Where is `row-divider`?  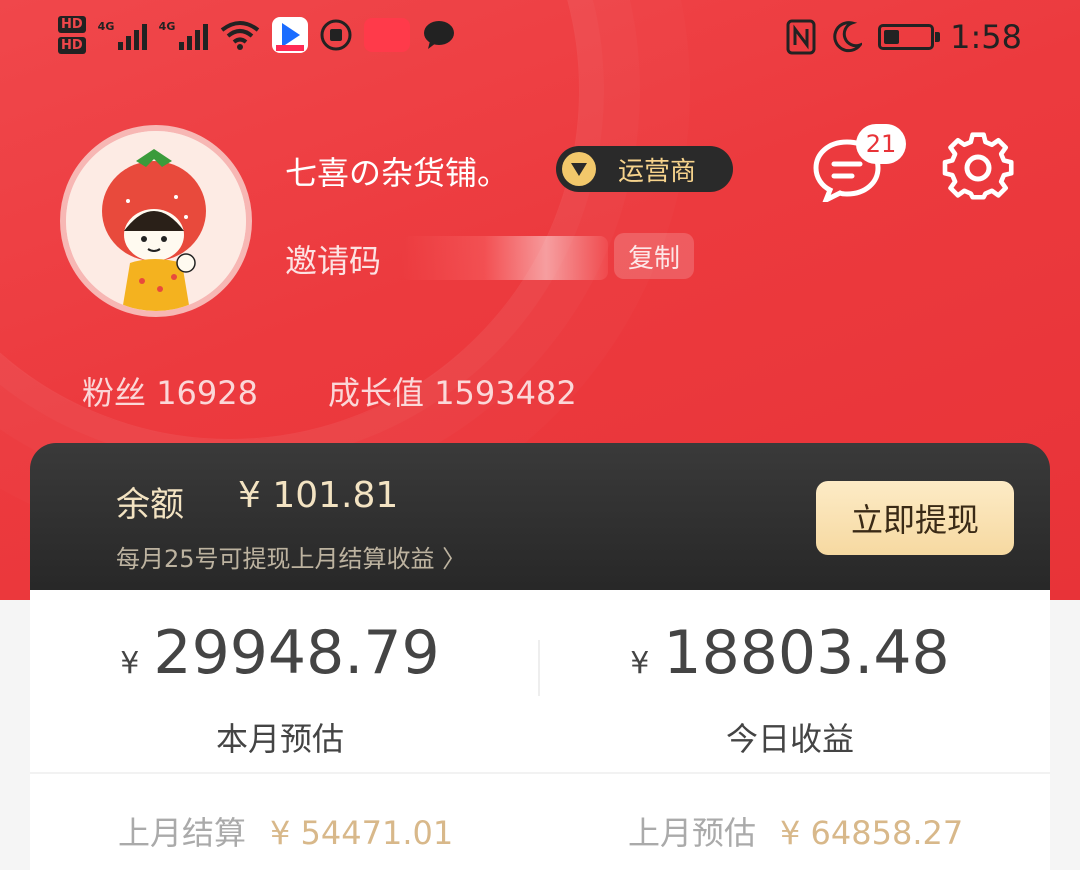 row-divider is located at coordinates (540, 773).